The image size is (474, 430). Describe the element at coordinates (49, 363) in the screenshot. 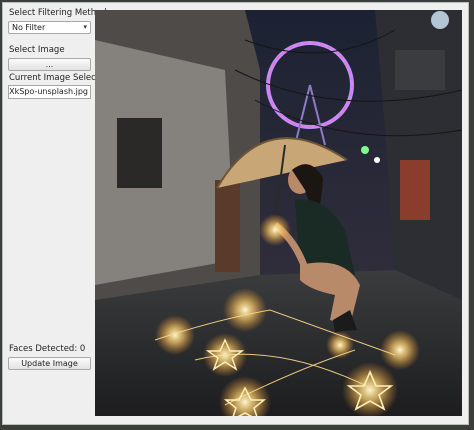

I see `update-image-button: Update Image` at that location.